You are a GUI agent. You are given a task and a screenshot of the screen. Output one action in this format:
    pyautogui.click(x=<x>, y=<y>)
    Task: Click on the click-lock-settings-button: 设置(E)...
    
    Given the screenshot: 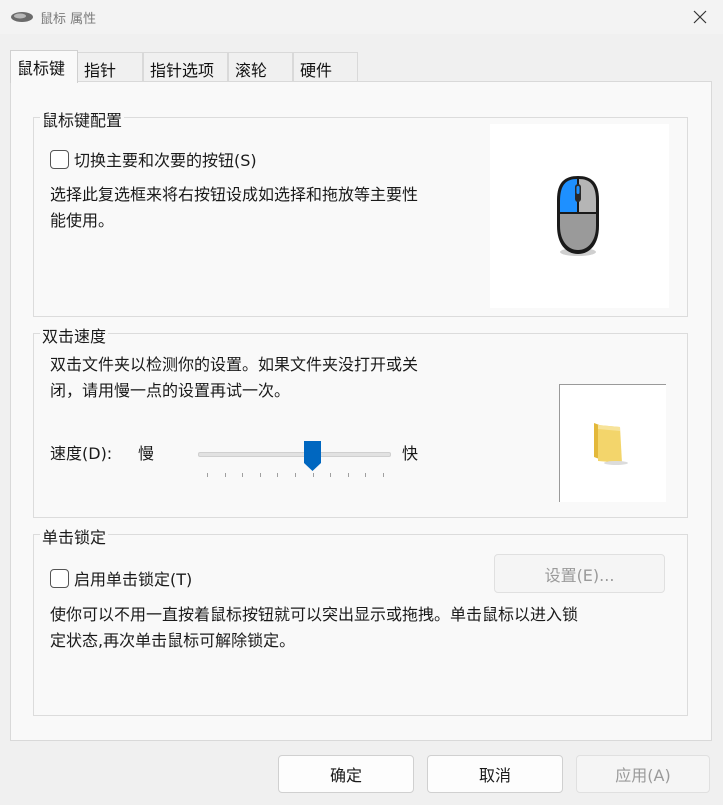 What is the action you would take?
    pyautogui.click(x=579, y=573)
    